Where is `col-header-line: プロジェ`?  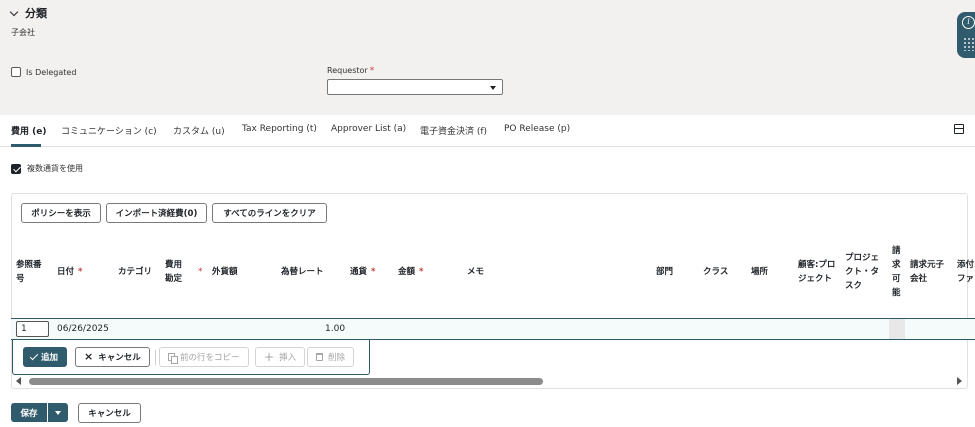 col-header-line: プロジェ is located at coordinates (862, 258).